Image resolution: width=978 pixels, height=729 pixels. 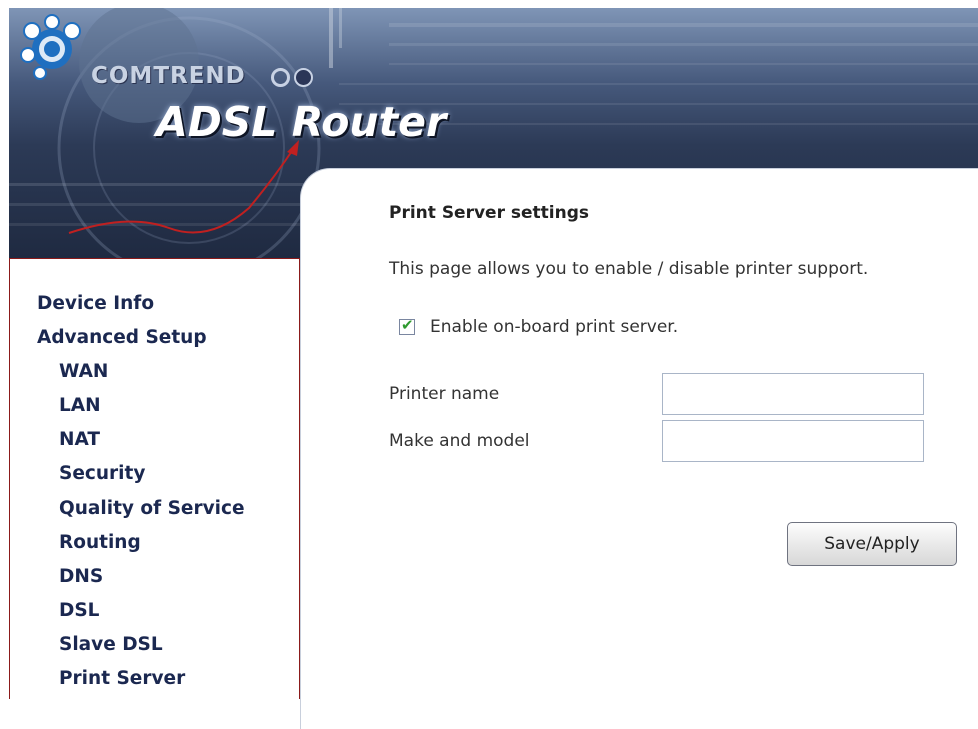 I want to click on checkmark-icon: ✔, so click(x=407, y=325).